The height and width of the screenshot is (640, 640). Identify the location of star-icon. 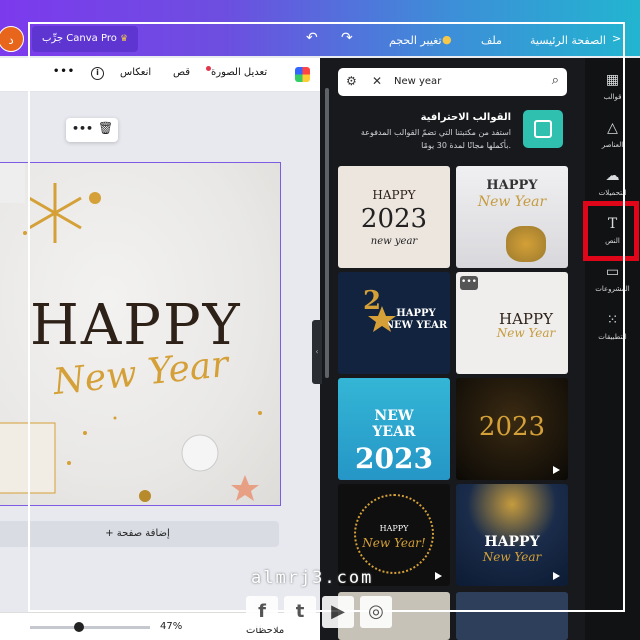
(245, 488).